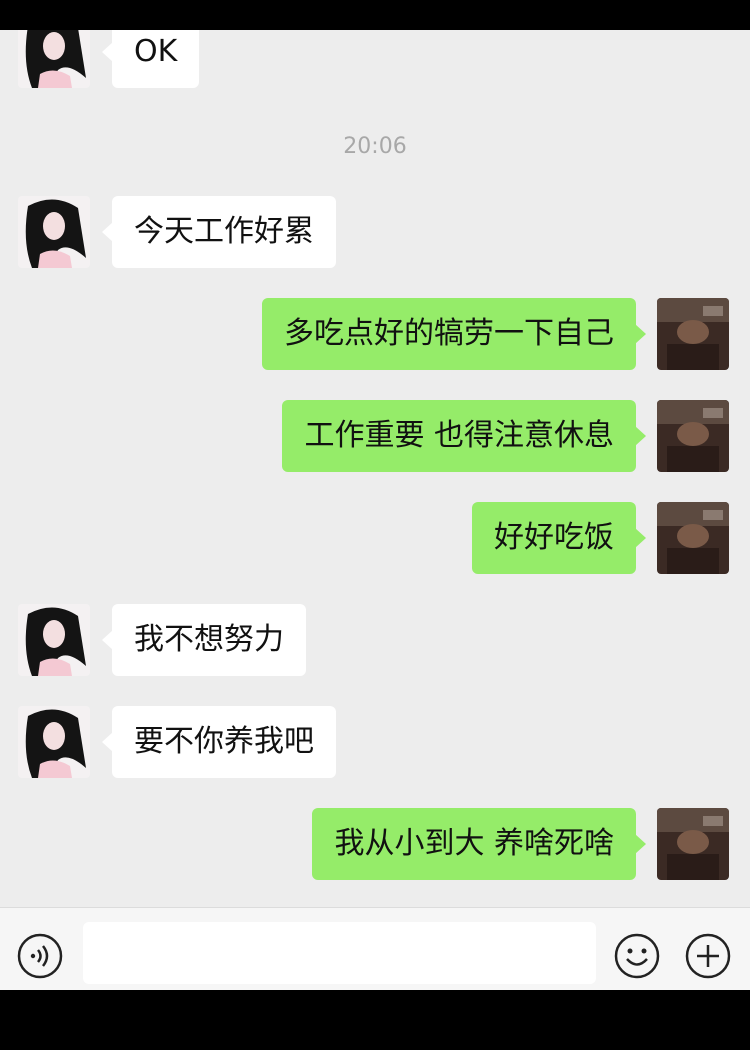 The image size is (750, 1050). Describe the element at coordinates (40, 956) in the screenshot. I see `voice-icon` at that location.